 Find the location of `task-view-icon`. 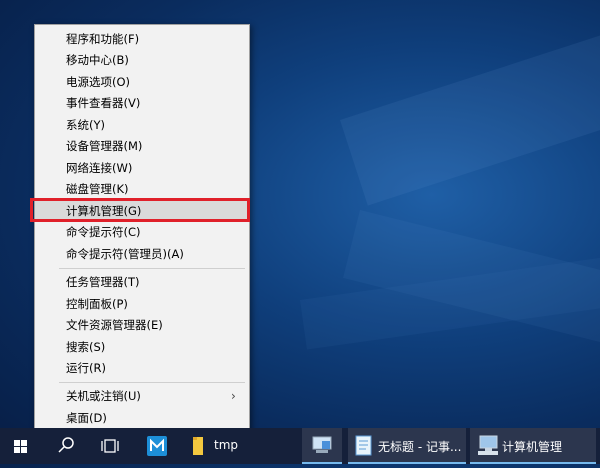

task-view-icon is located at coordinates (110, 446).